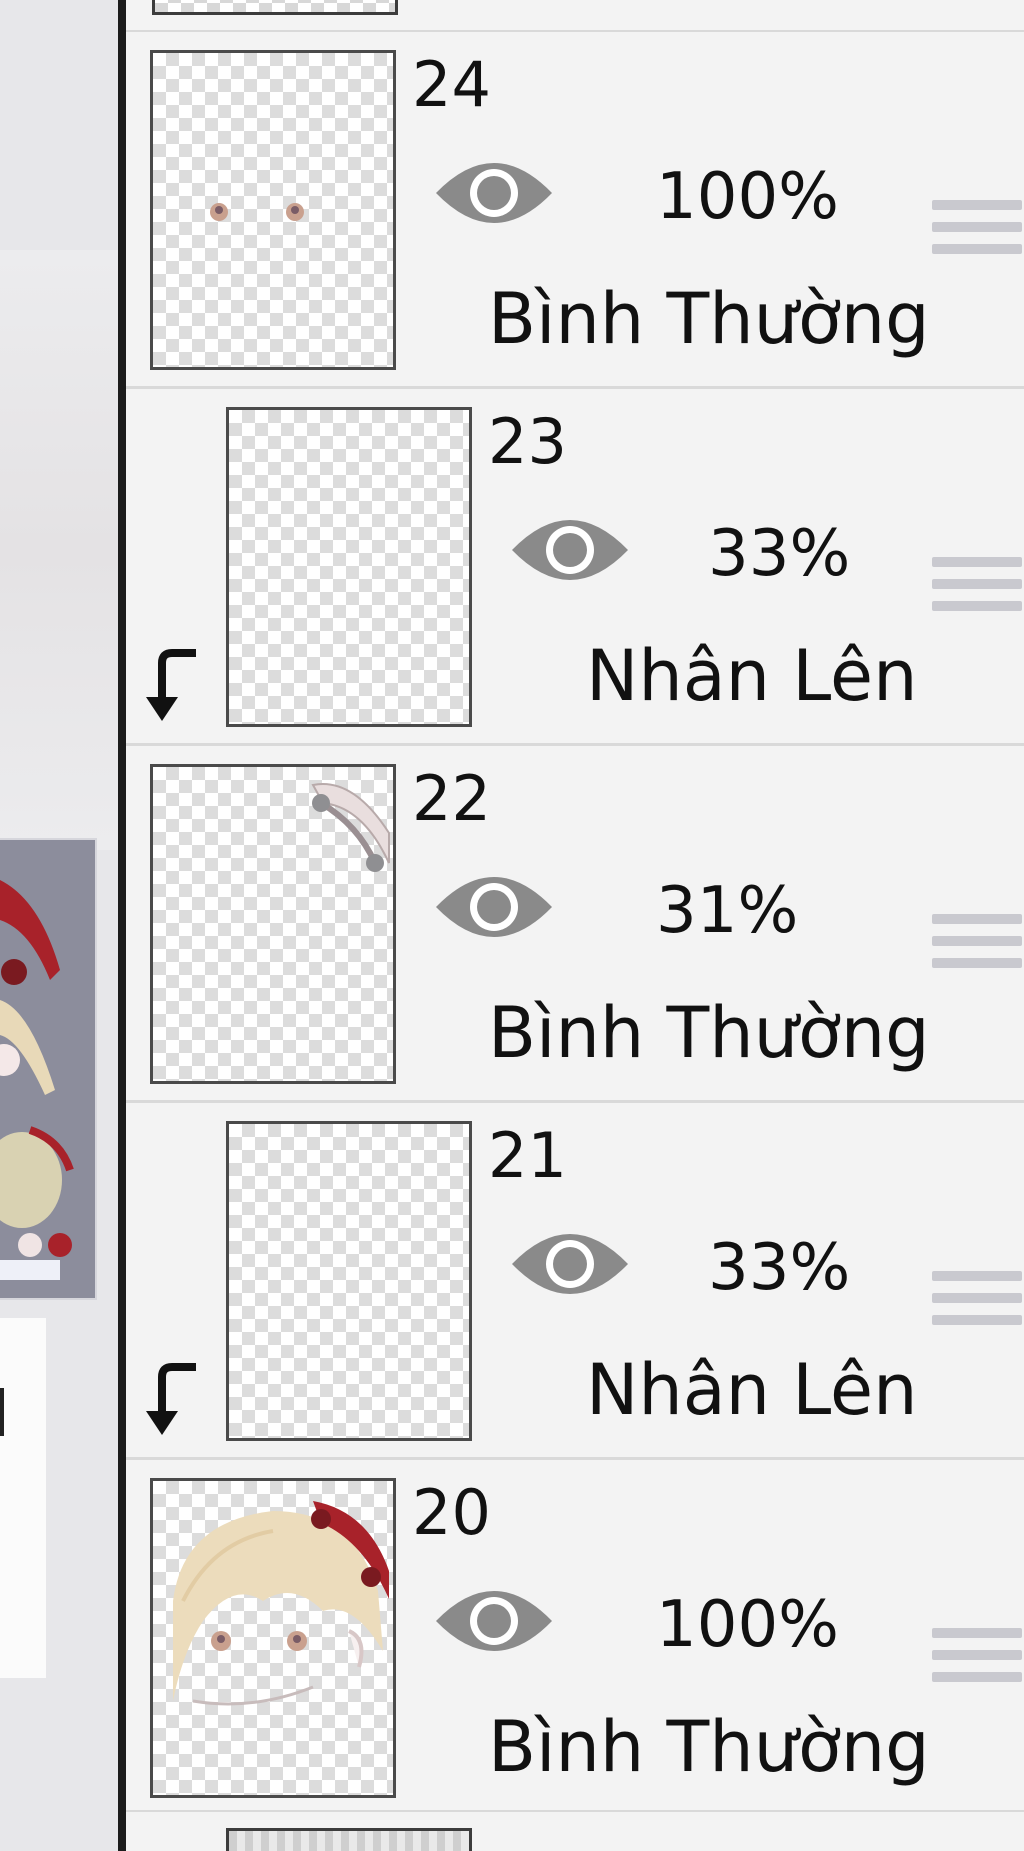 The width and height of the screenshot is (1024, 1851). What do you see at coordinates (122, 925) in the screenshot?
I see `panel-divider` at bounding box center [122, 925].